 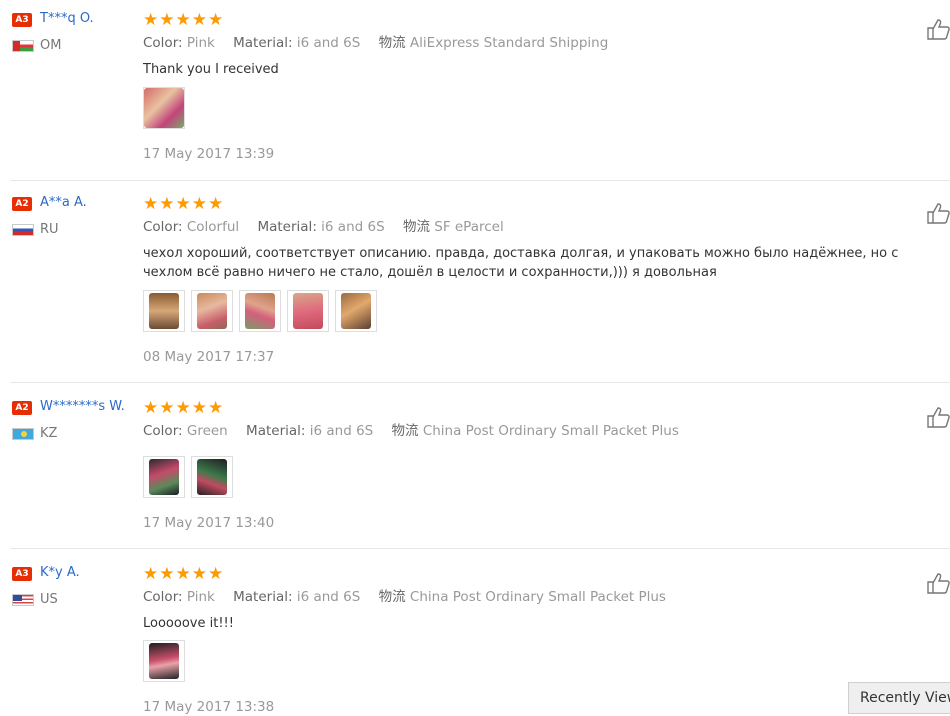 What do you see at coordinates (188, 623) in the screenshot?
I see `review-text: Looooove it!!!` at bounding box center [188, 623].